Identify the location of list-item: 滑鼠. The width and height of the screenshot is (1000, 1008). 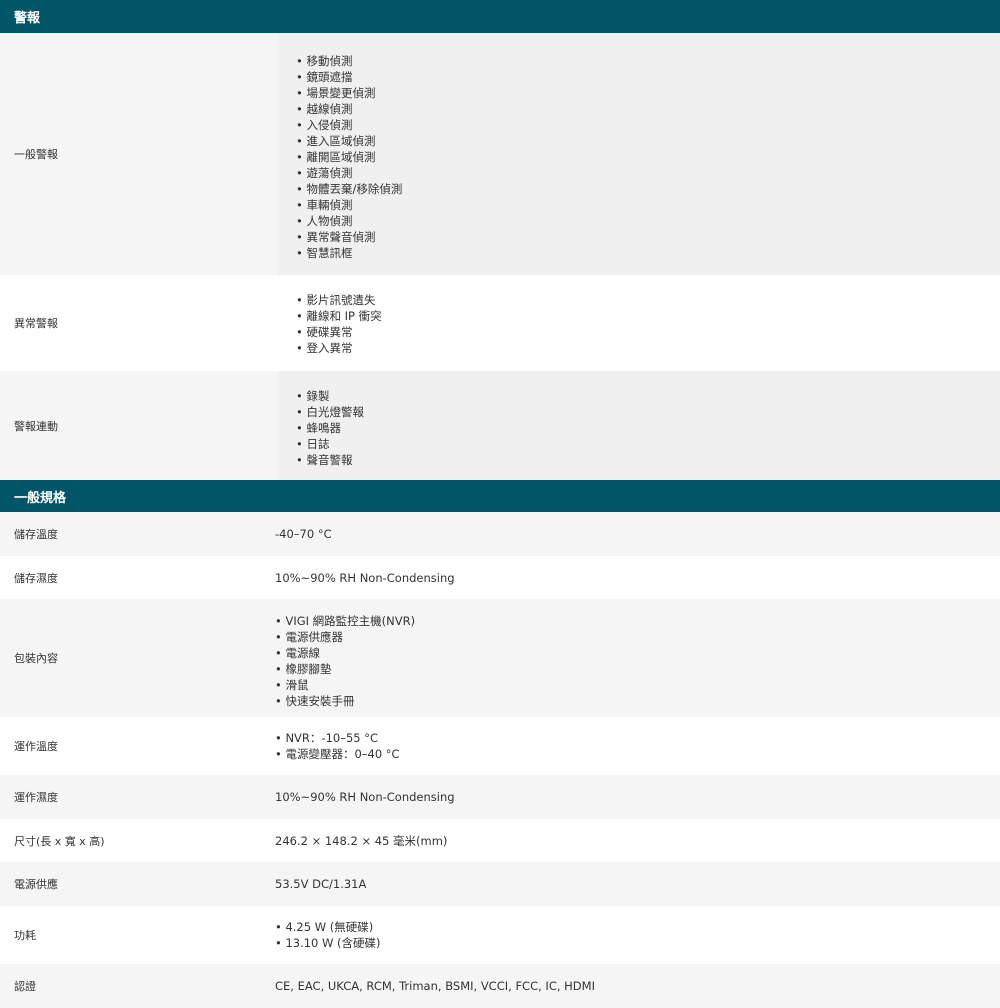
(345, 685).